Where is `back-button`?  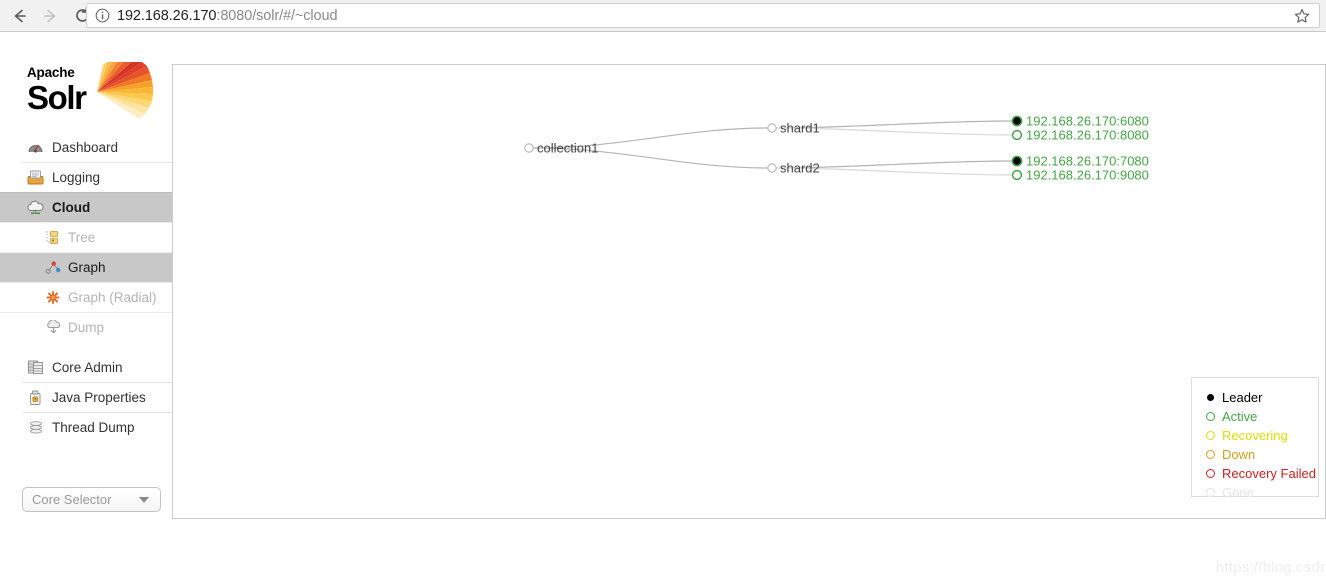
back-button is located at coordinates (20, 16).